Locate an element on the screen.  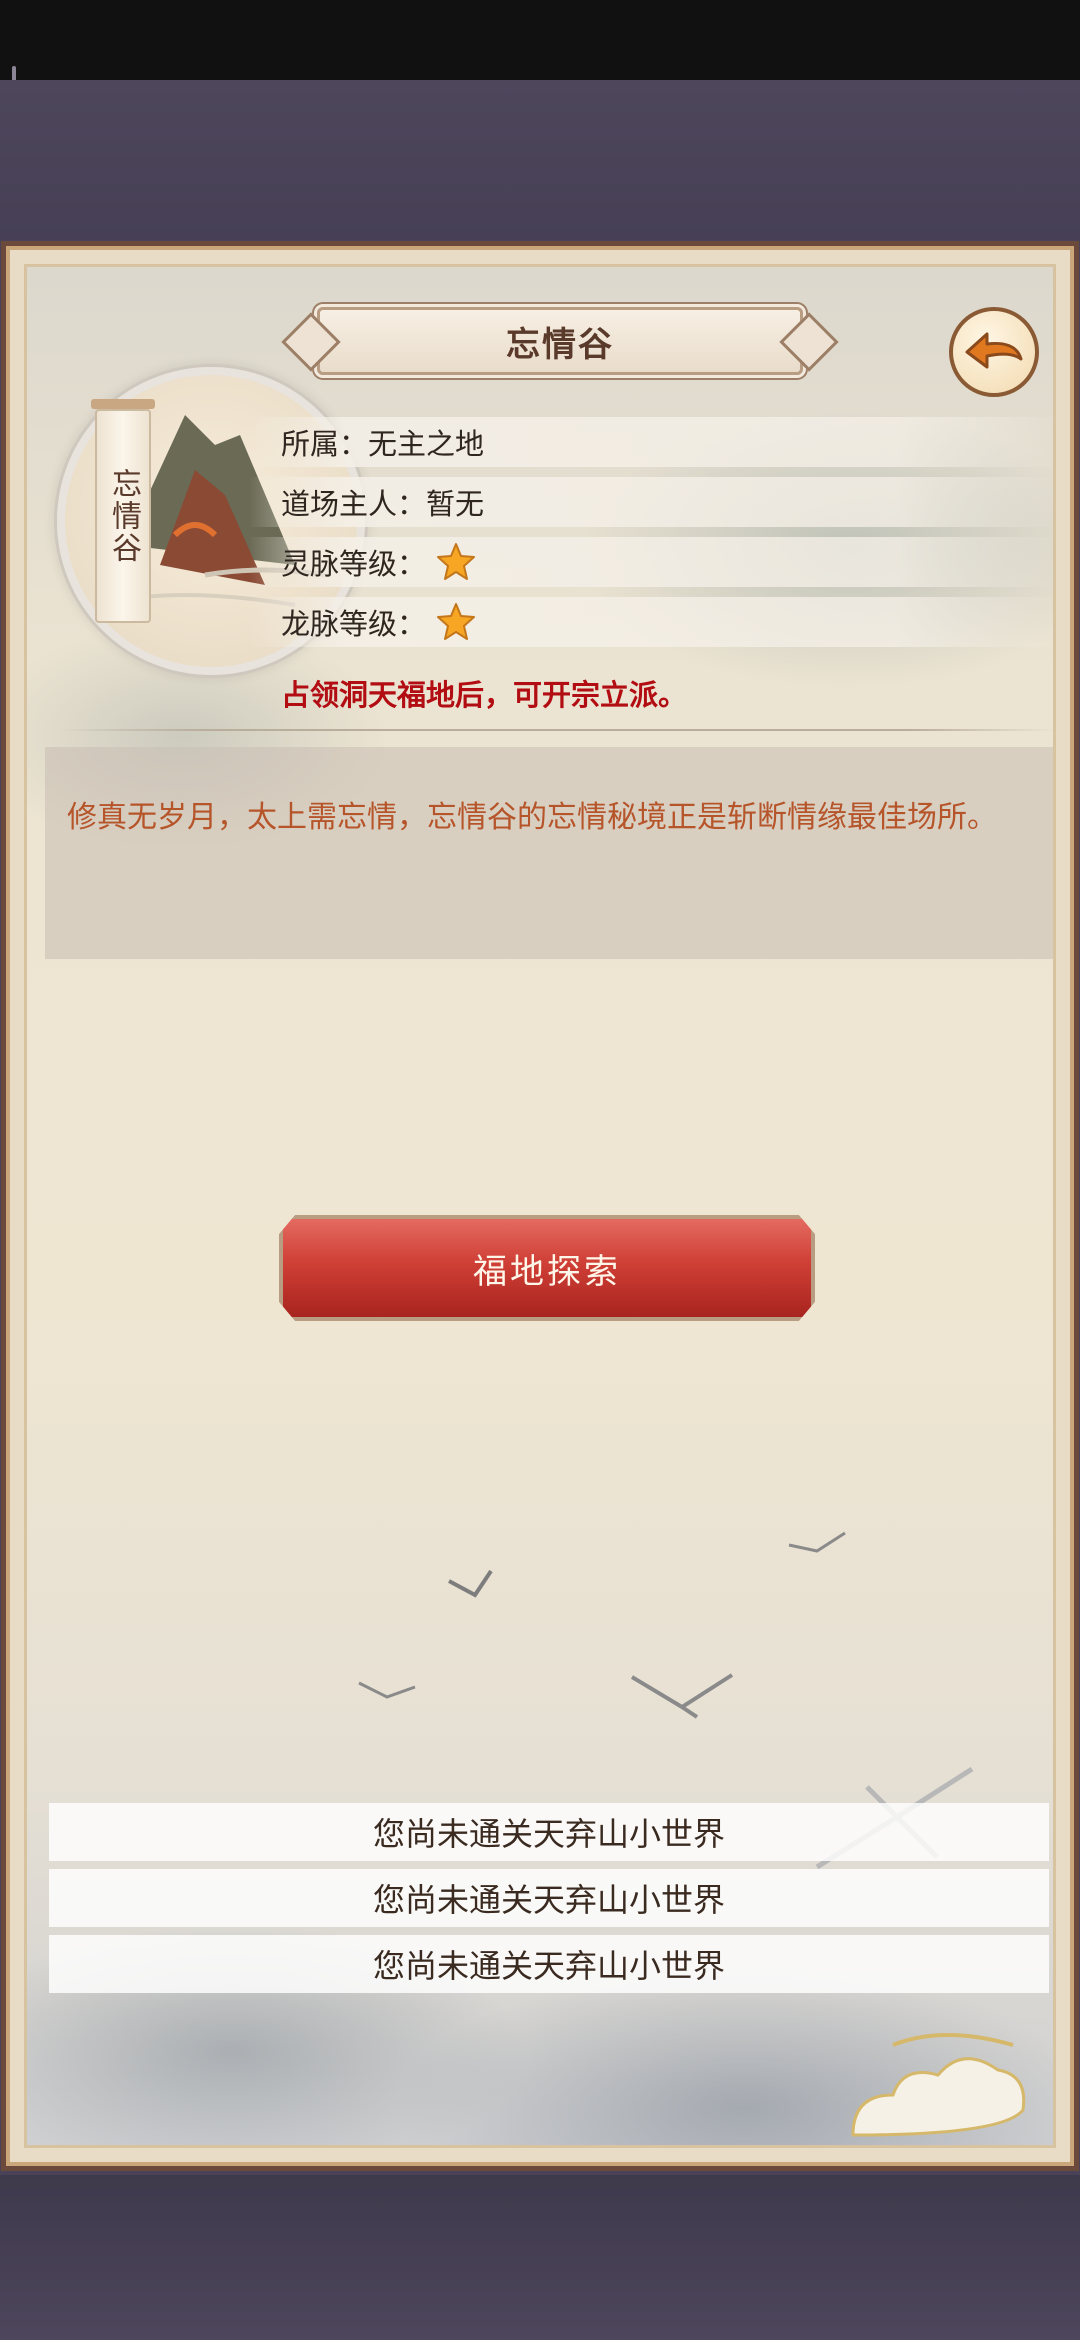
info-row-spirit-vein: 灵脉等级： is located at coordinates (651, 562).